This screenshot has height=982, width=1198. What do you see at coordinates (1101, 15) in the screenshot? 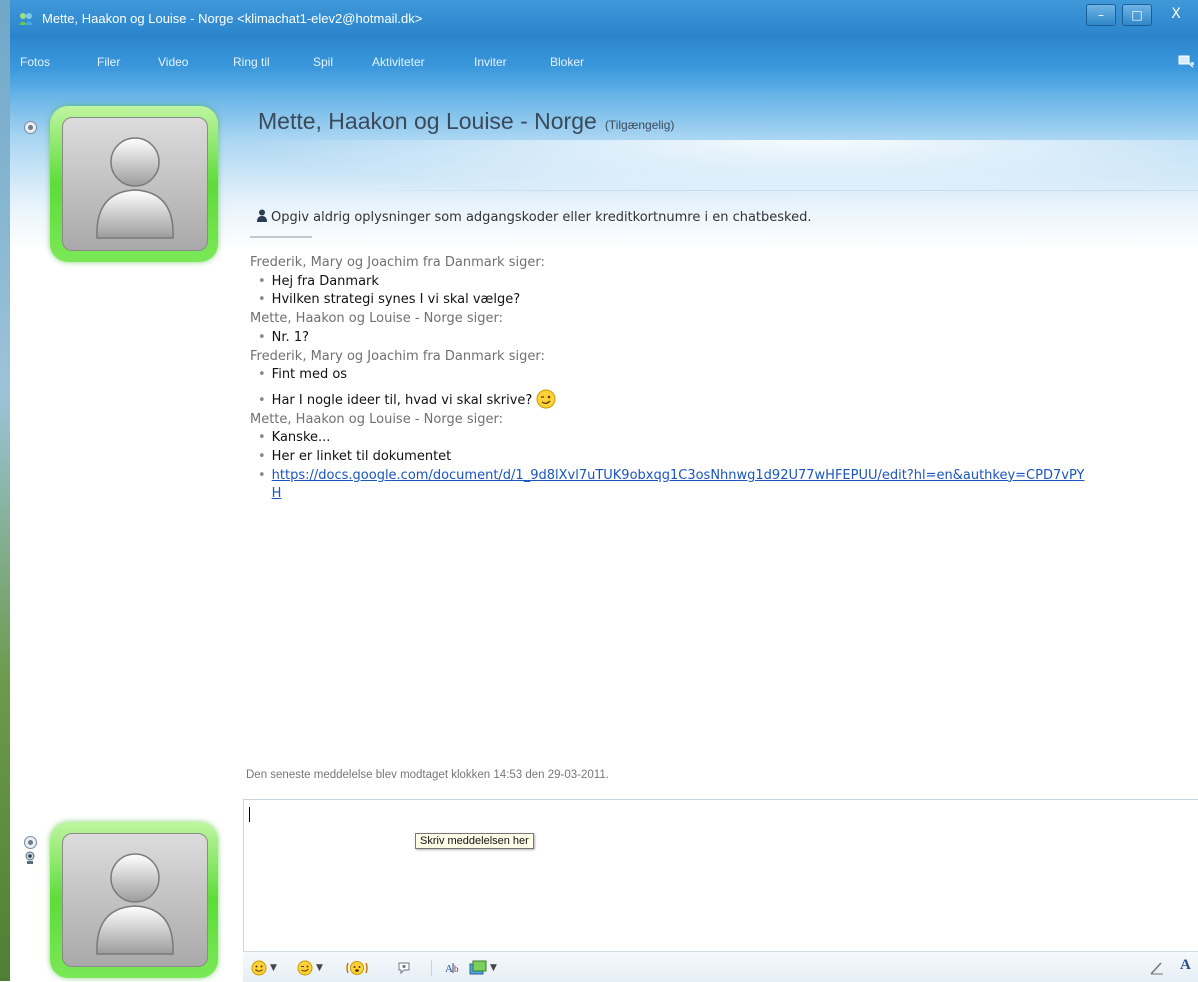
I see `minimize-button: –` at bounding box center [1101, 15].